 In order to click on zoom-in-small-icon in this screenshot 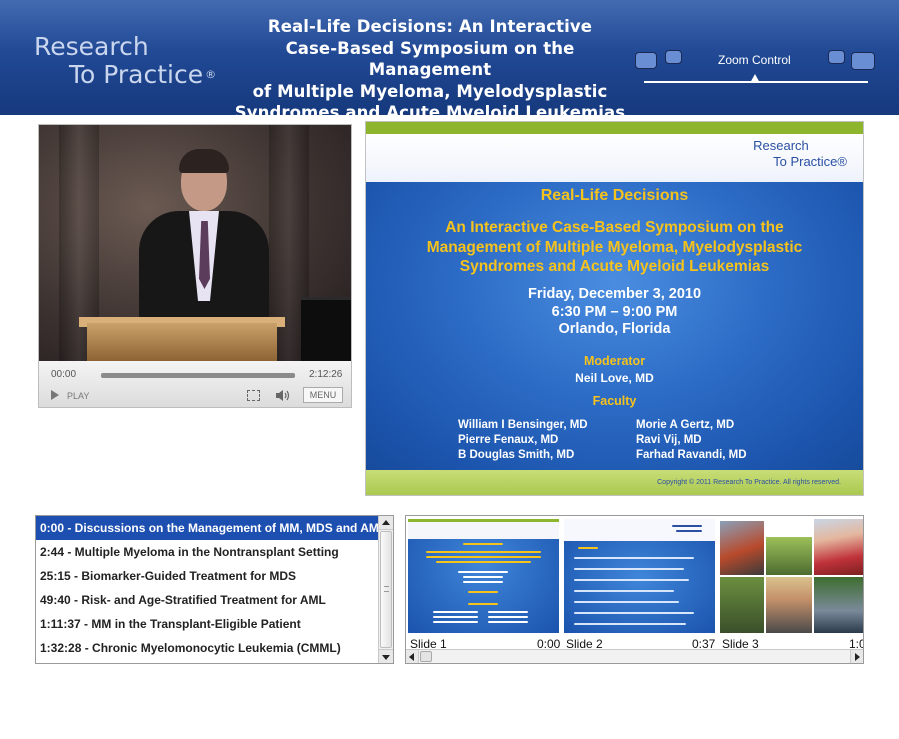, I will do `click(836, 57)`.